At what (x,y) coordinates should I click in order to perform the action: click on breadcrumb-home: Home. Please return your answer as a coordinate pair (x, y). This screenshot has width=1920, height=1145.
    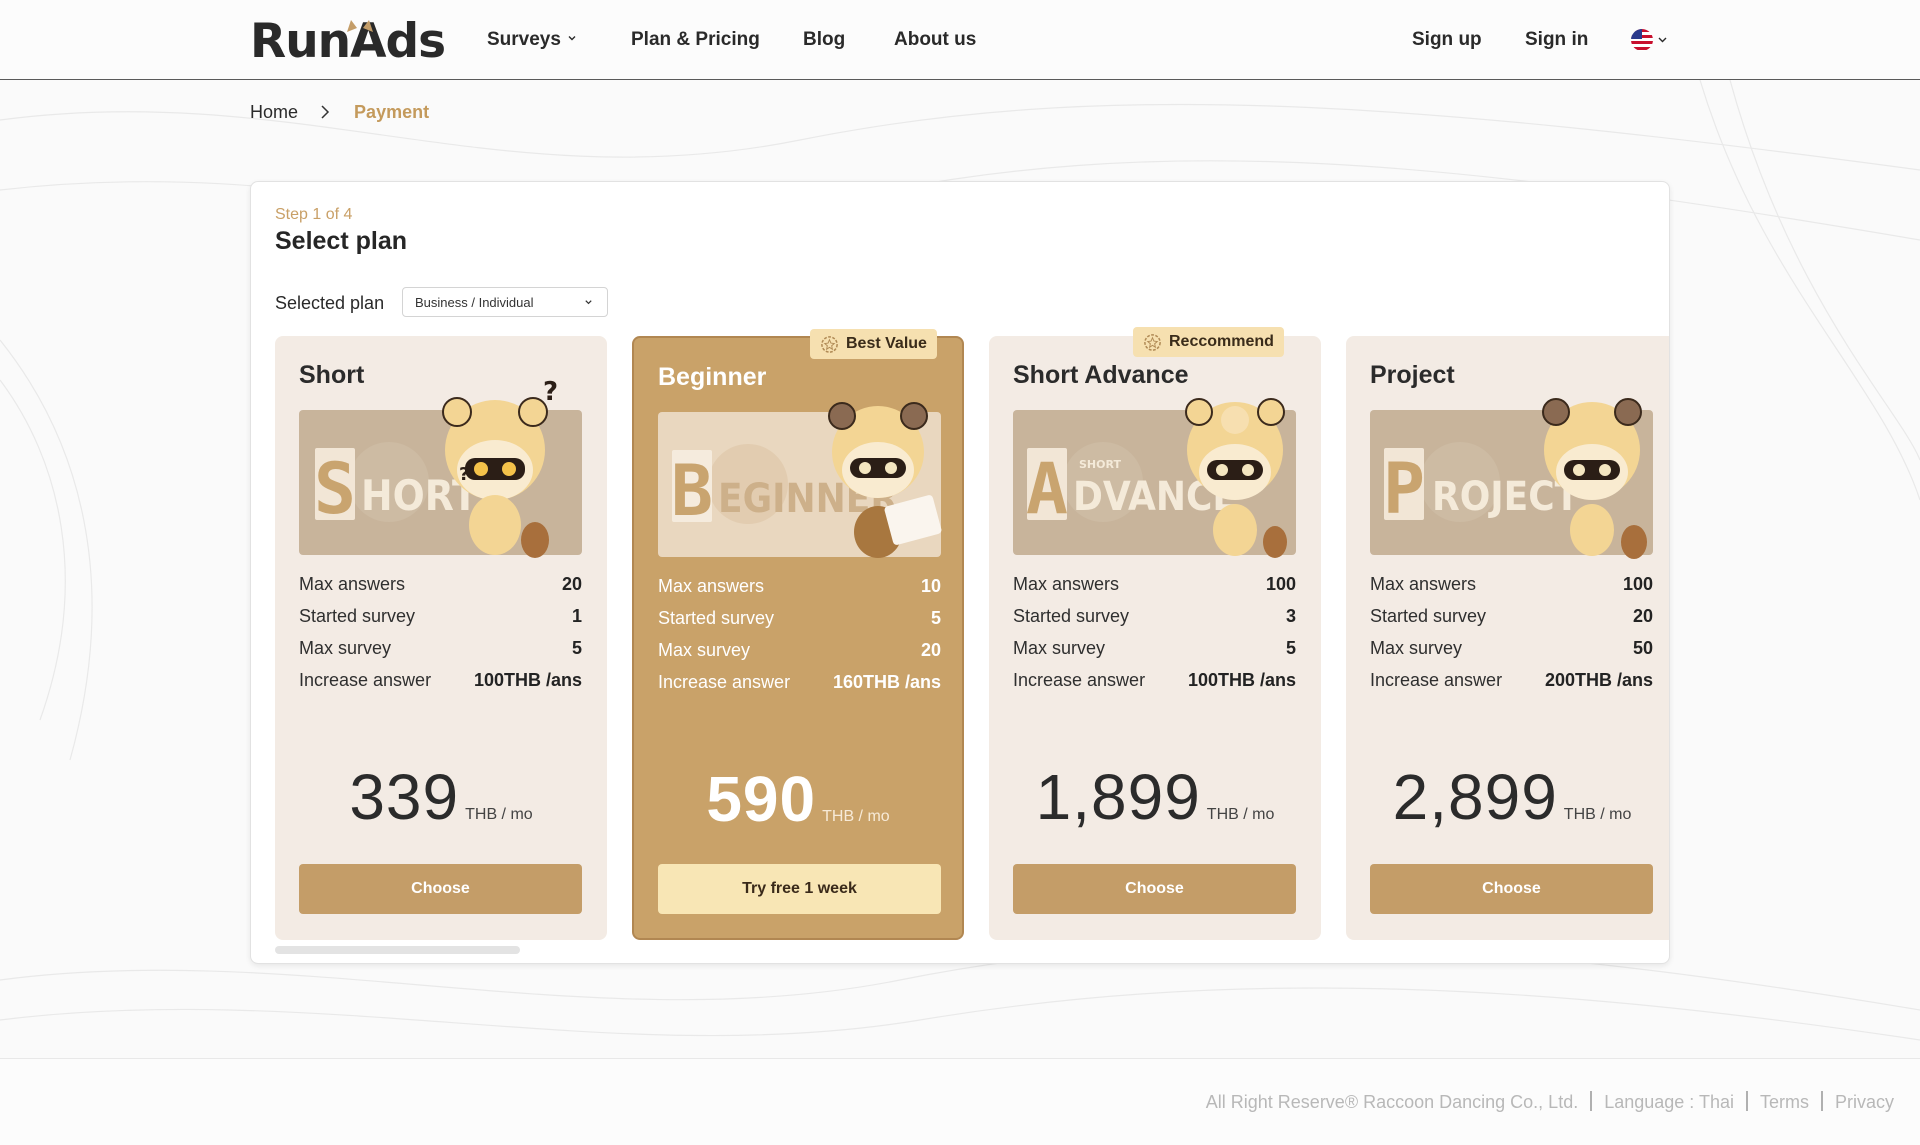
    Looking at the image, I should click on (274, 112).